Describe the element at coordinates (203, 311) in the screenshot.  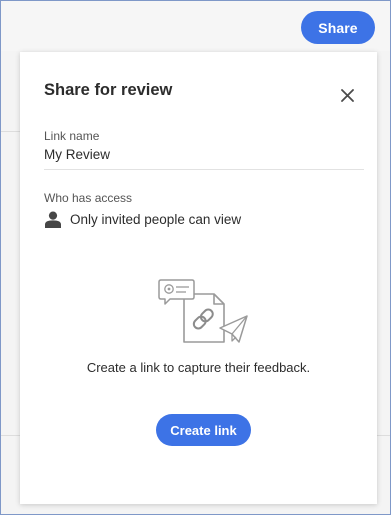
I see `share-link-illustration-icon` at that location.